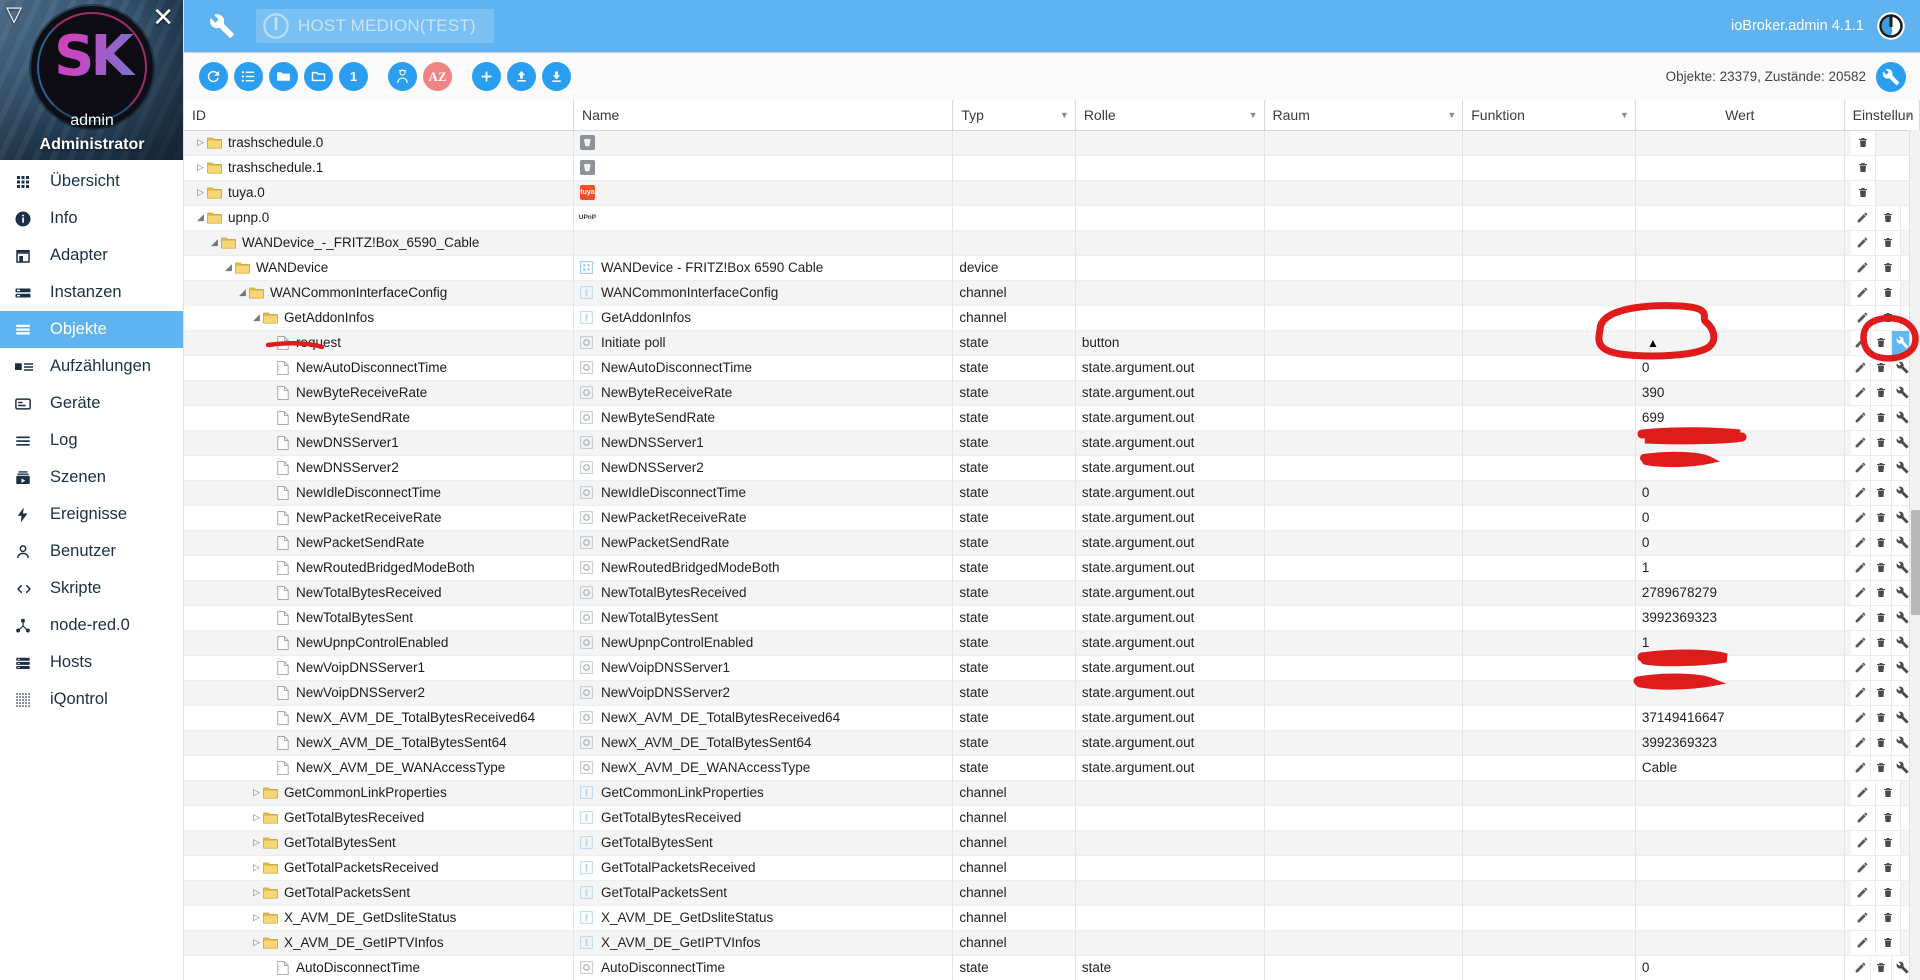 This screenshot has height=980, width=1920. Describe the element at coordinates (556, 76) in the screenshot. I see `export-button` at that location.